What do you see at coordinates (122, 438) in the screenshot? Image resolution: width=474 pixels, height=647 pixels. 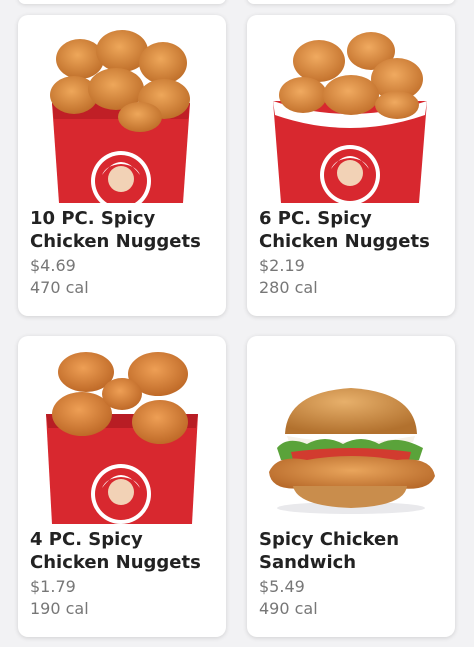 I see `nuggets-box-small-image` at bounding box center [122, 438].